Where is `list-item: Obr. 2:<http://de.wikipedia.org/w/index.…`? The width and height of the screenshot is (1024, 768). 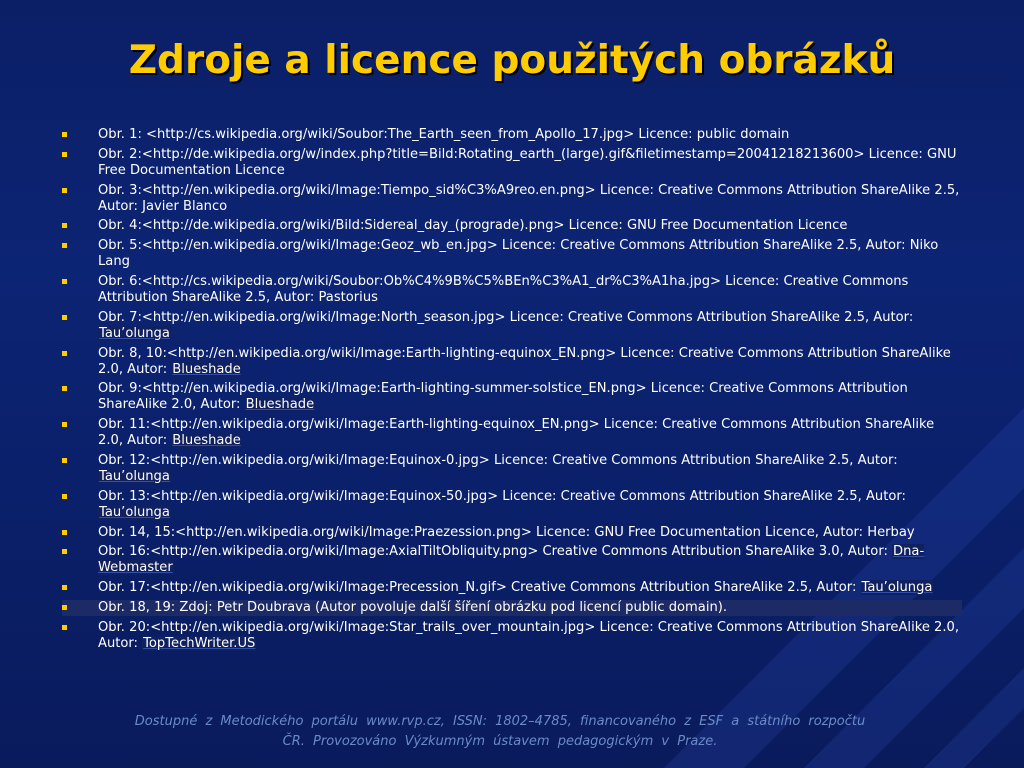
list-item: Obr. 2:<http://de.wikipedia.org/w/index.… is located at coordinates (512, 163).